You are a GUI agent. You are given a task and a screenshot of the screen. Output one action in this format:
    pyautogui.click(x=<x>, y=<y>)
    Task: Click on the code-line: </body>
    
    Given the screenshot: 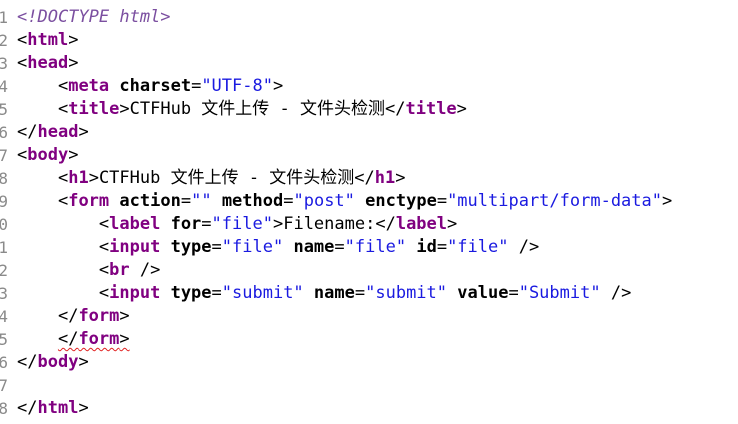 What is the action you would take?
    pyautogui.click(x=344, y=362)
    